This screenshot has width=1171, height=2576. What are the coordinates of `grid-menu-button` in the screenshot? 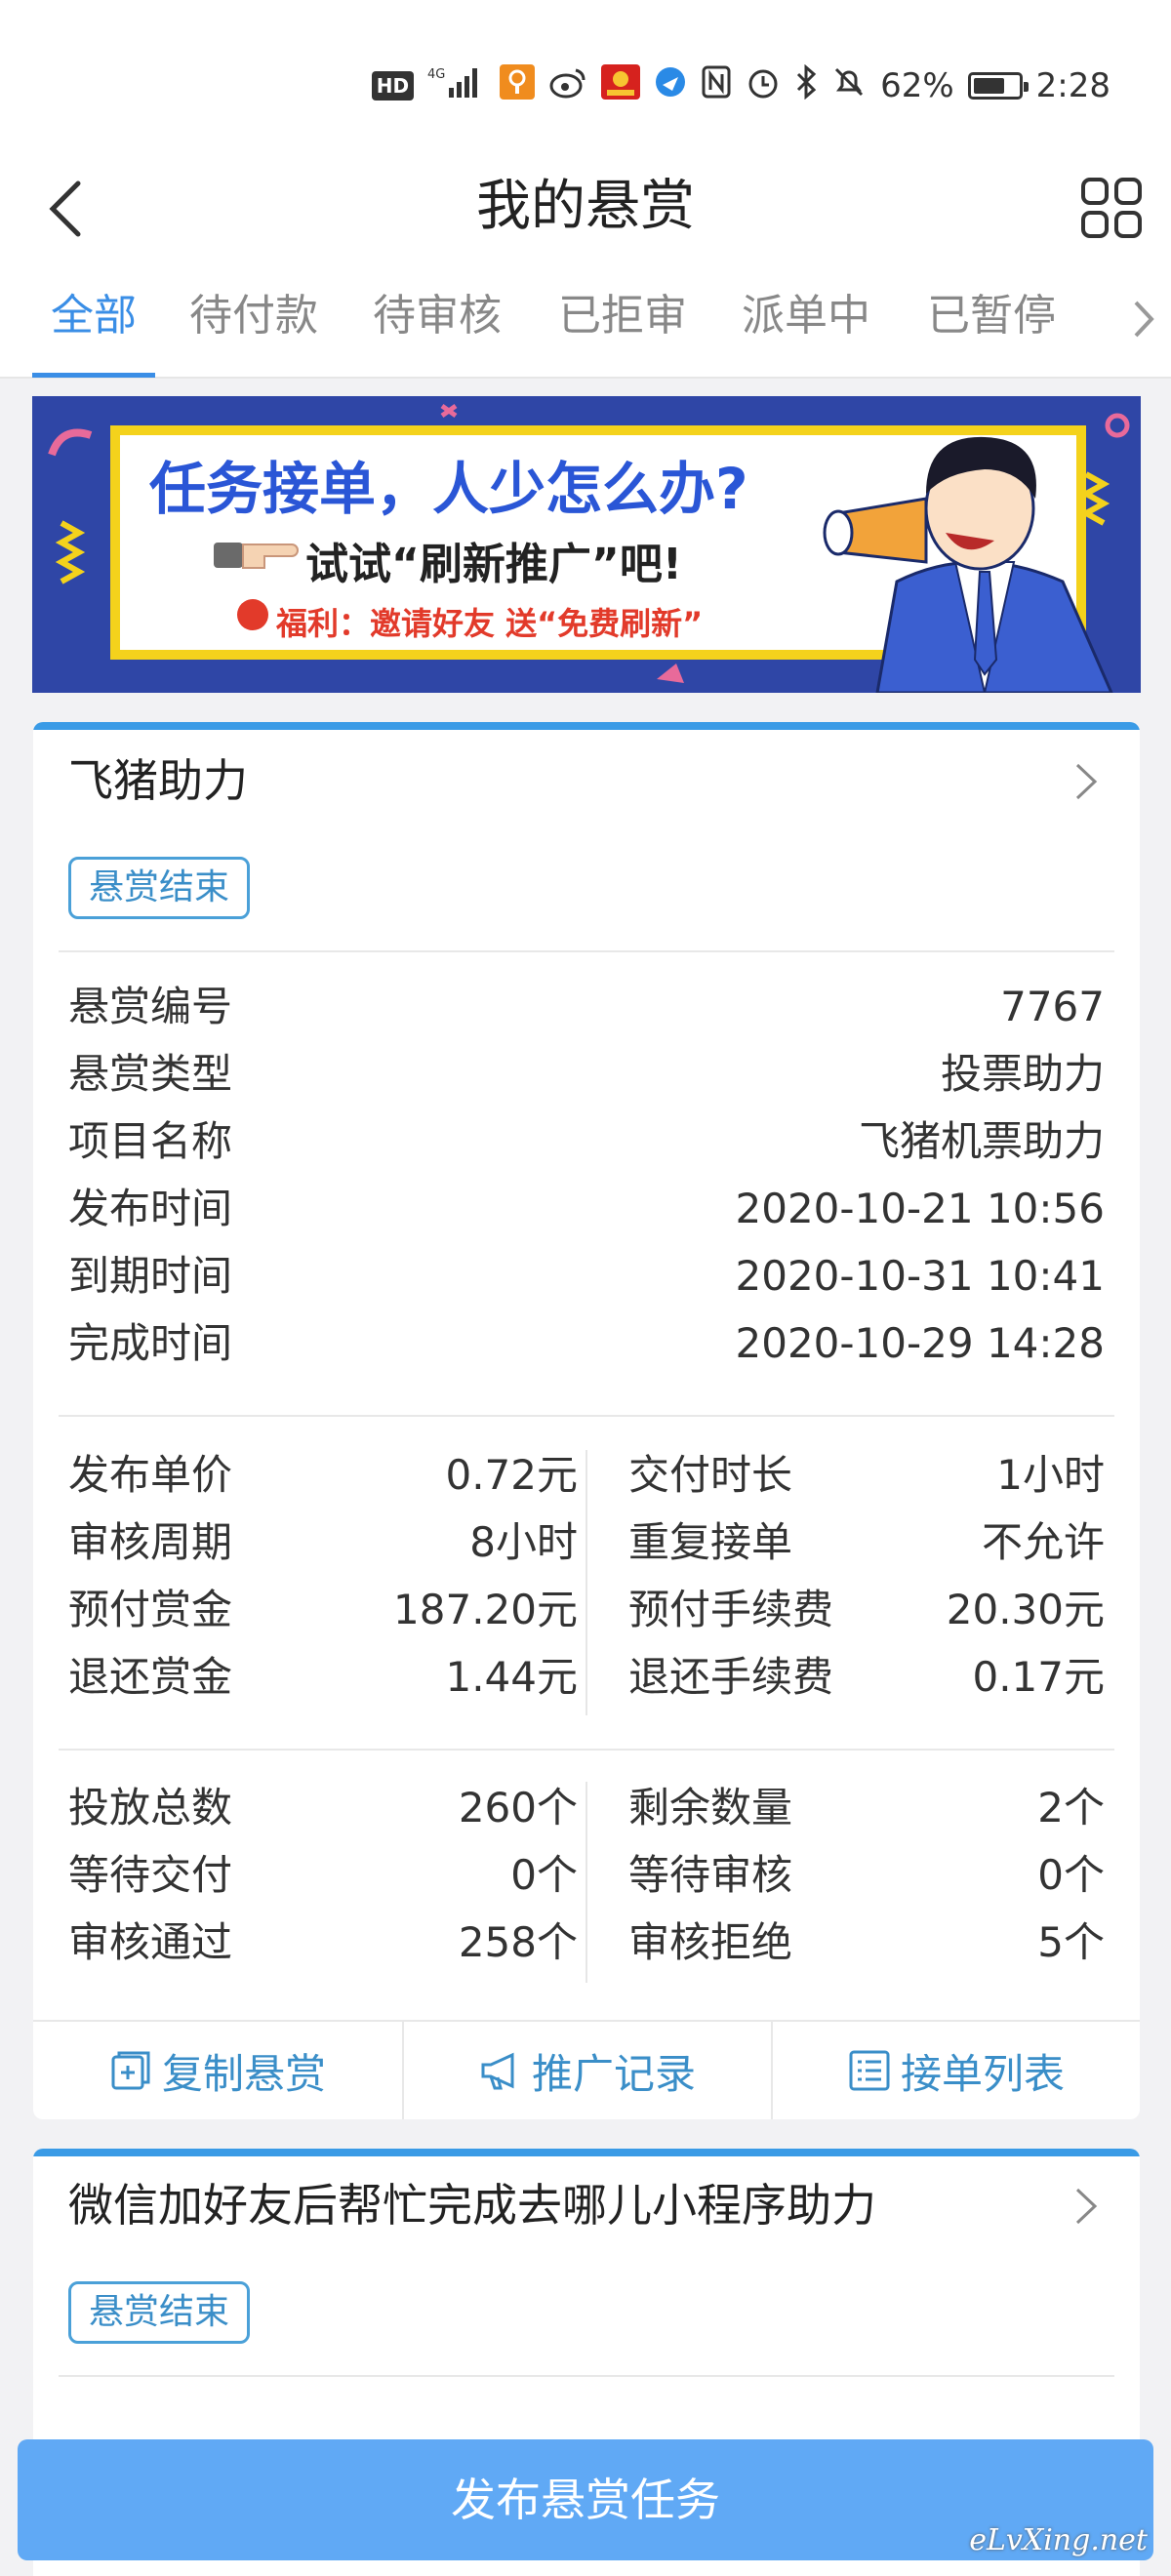 It's located at (1111, 208).